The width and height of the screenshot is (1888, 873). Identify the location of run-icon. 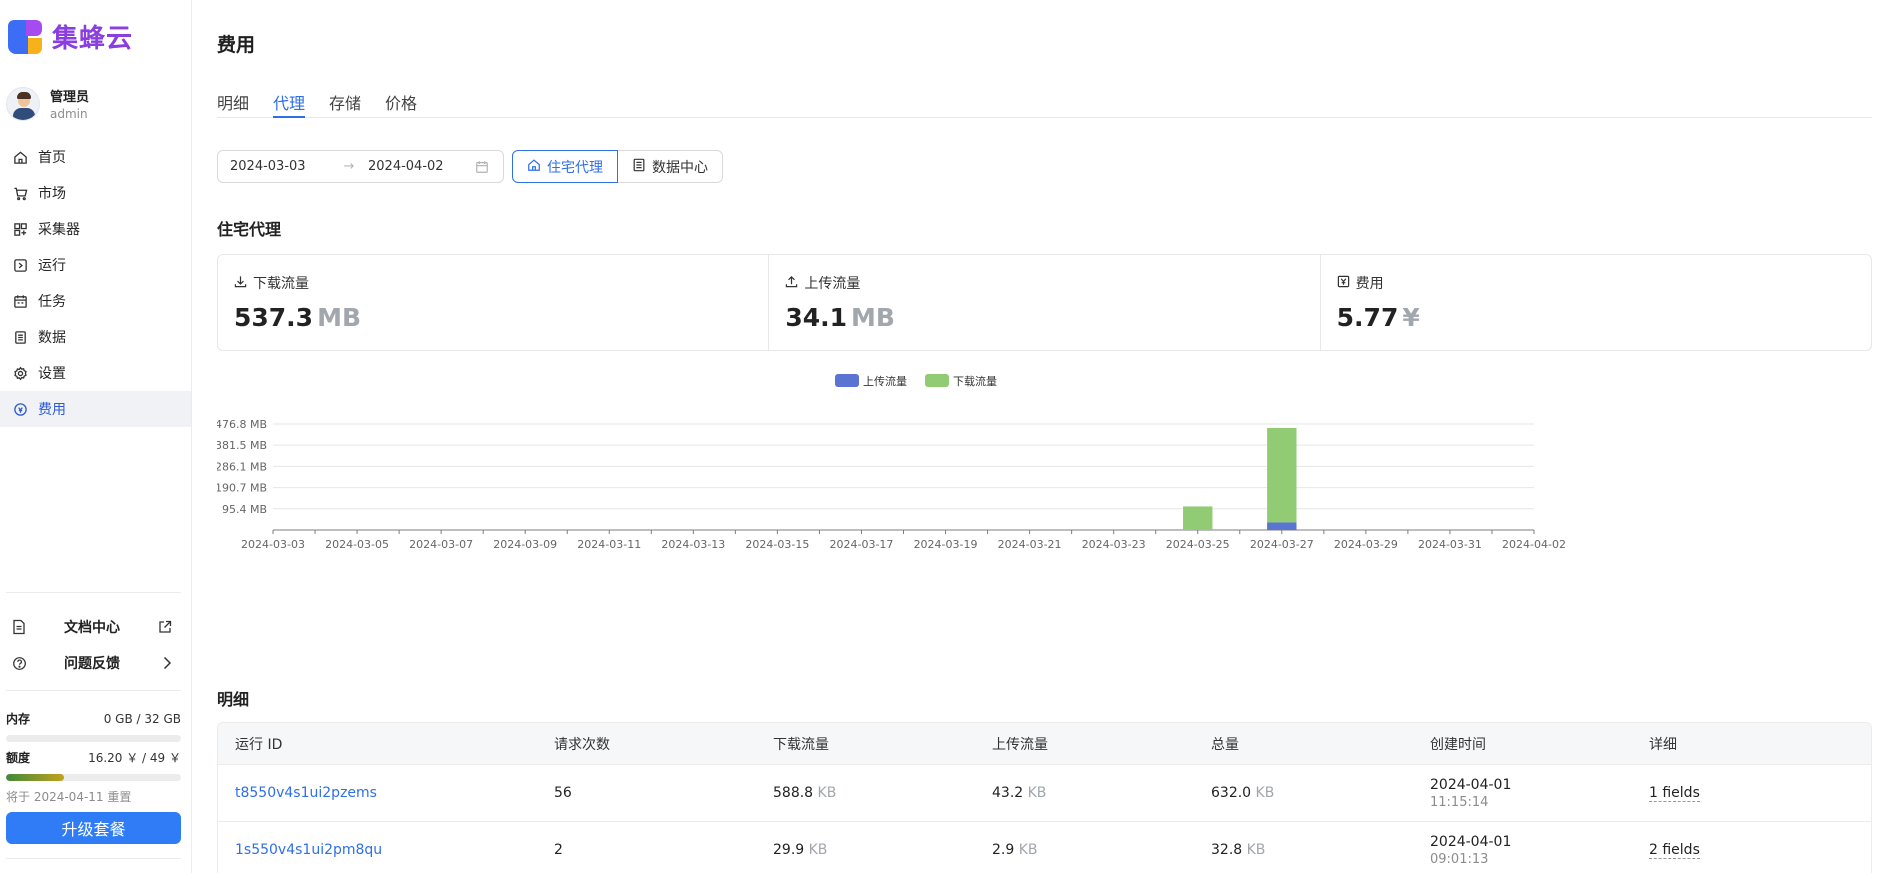
(20, 265).